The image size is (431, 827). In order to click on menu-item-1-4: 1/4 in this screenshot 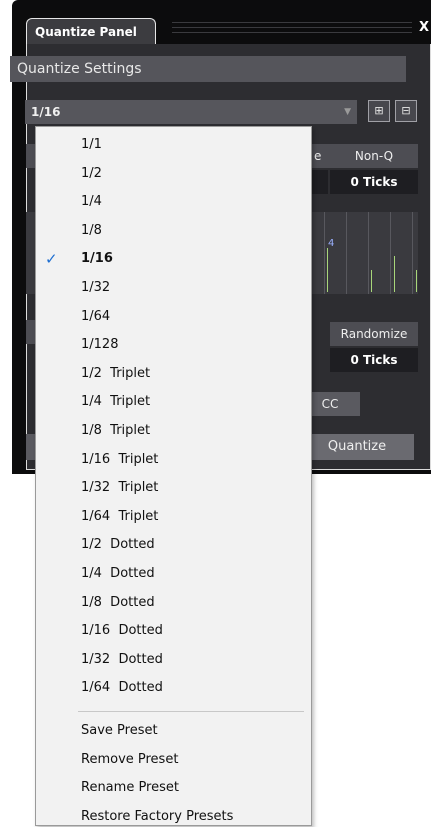, I will do `click(91, 202)`.